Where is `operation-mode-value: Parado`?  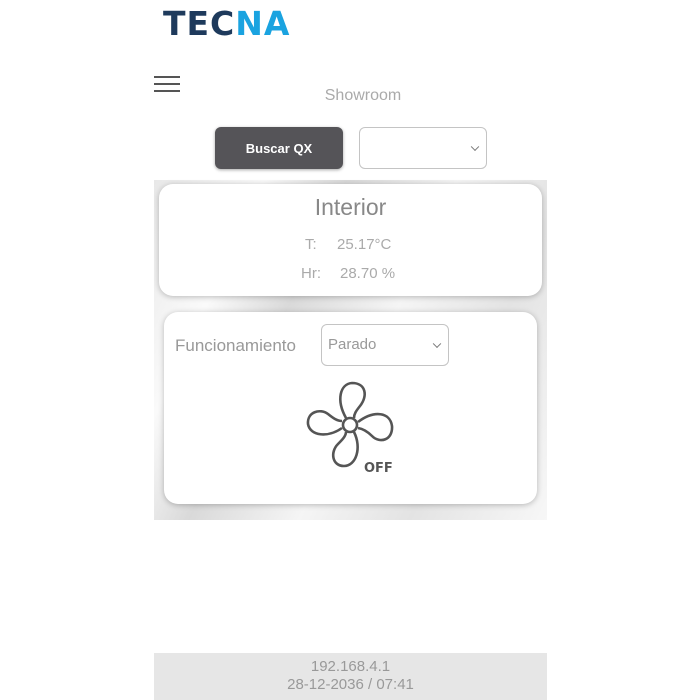 operation-mode-value: Parado is located at coordinates (352, 344).